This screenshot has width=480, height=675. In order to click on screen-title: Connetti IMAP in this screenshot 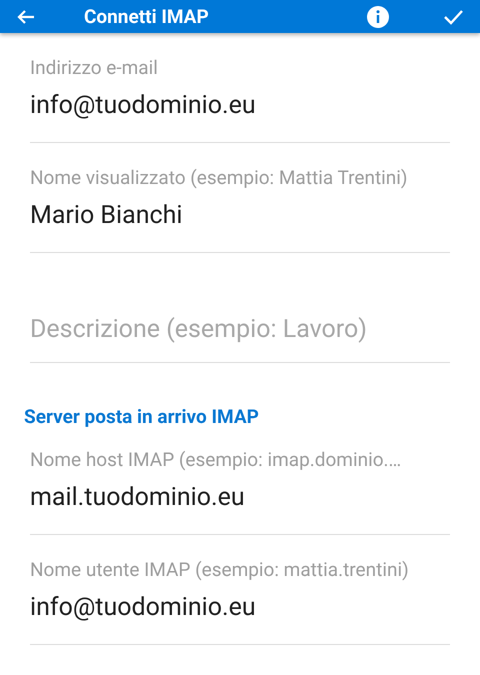, I will do `click(147, 17)`.